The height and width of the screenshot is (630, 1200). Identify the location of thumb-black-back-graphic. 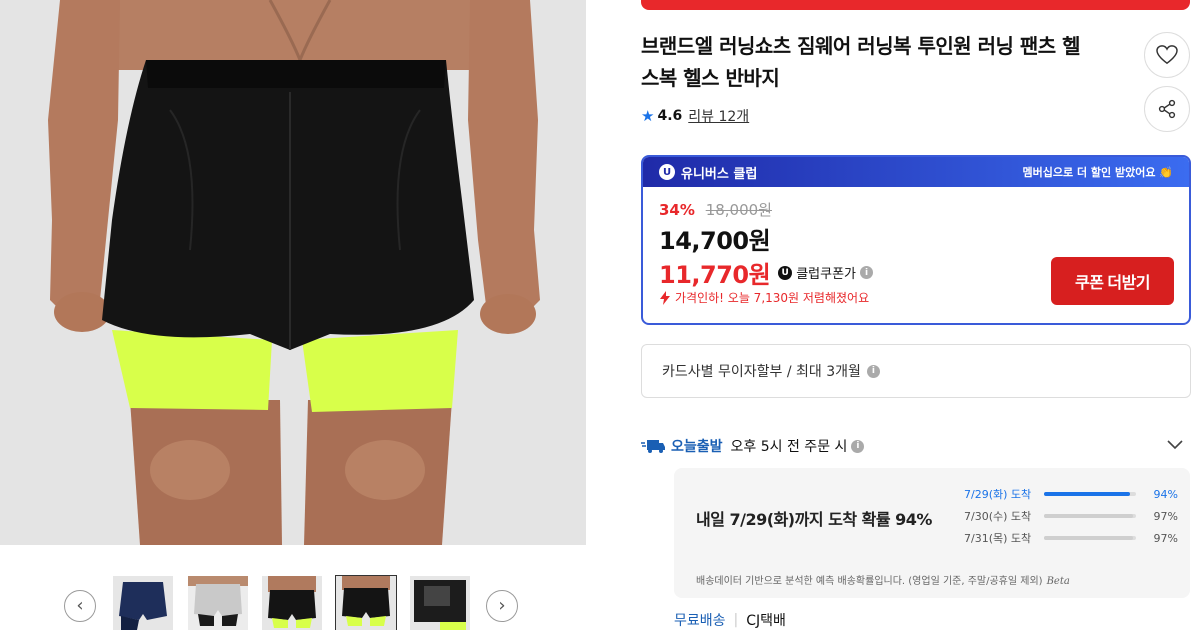
(292, 603).